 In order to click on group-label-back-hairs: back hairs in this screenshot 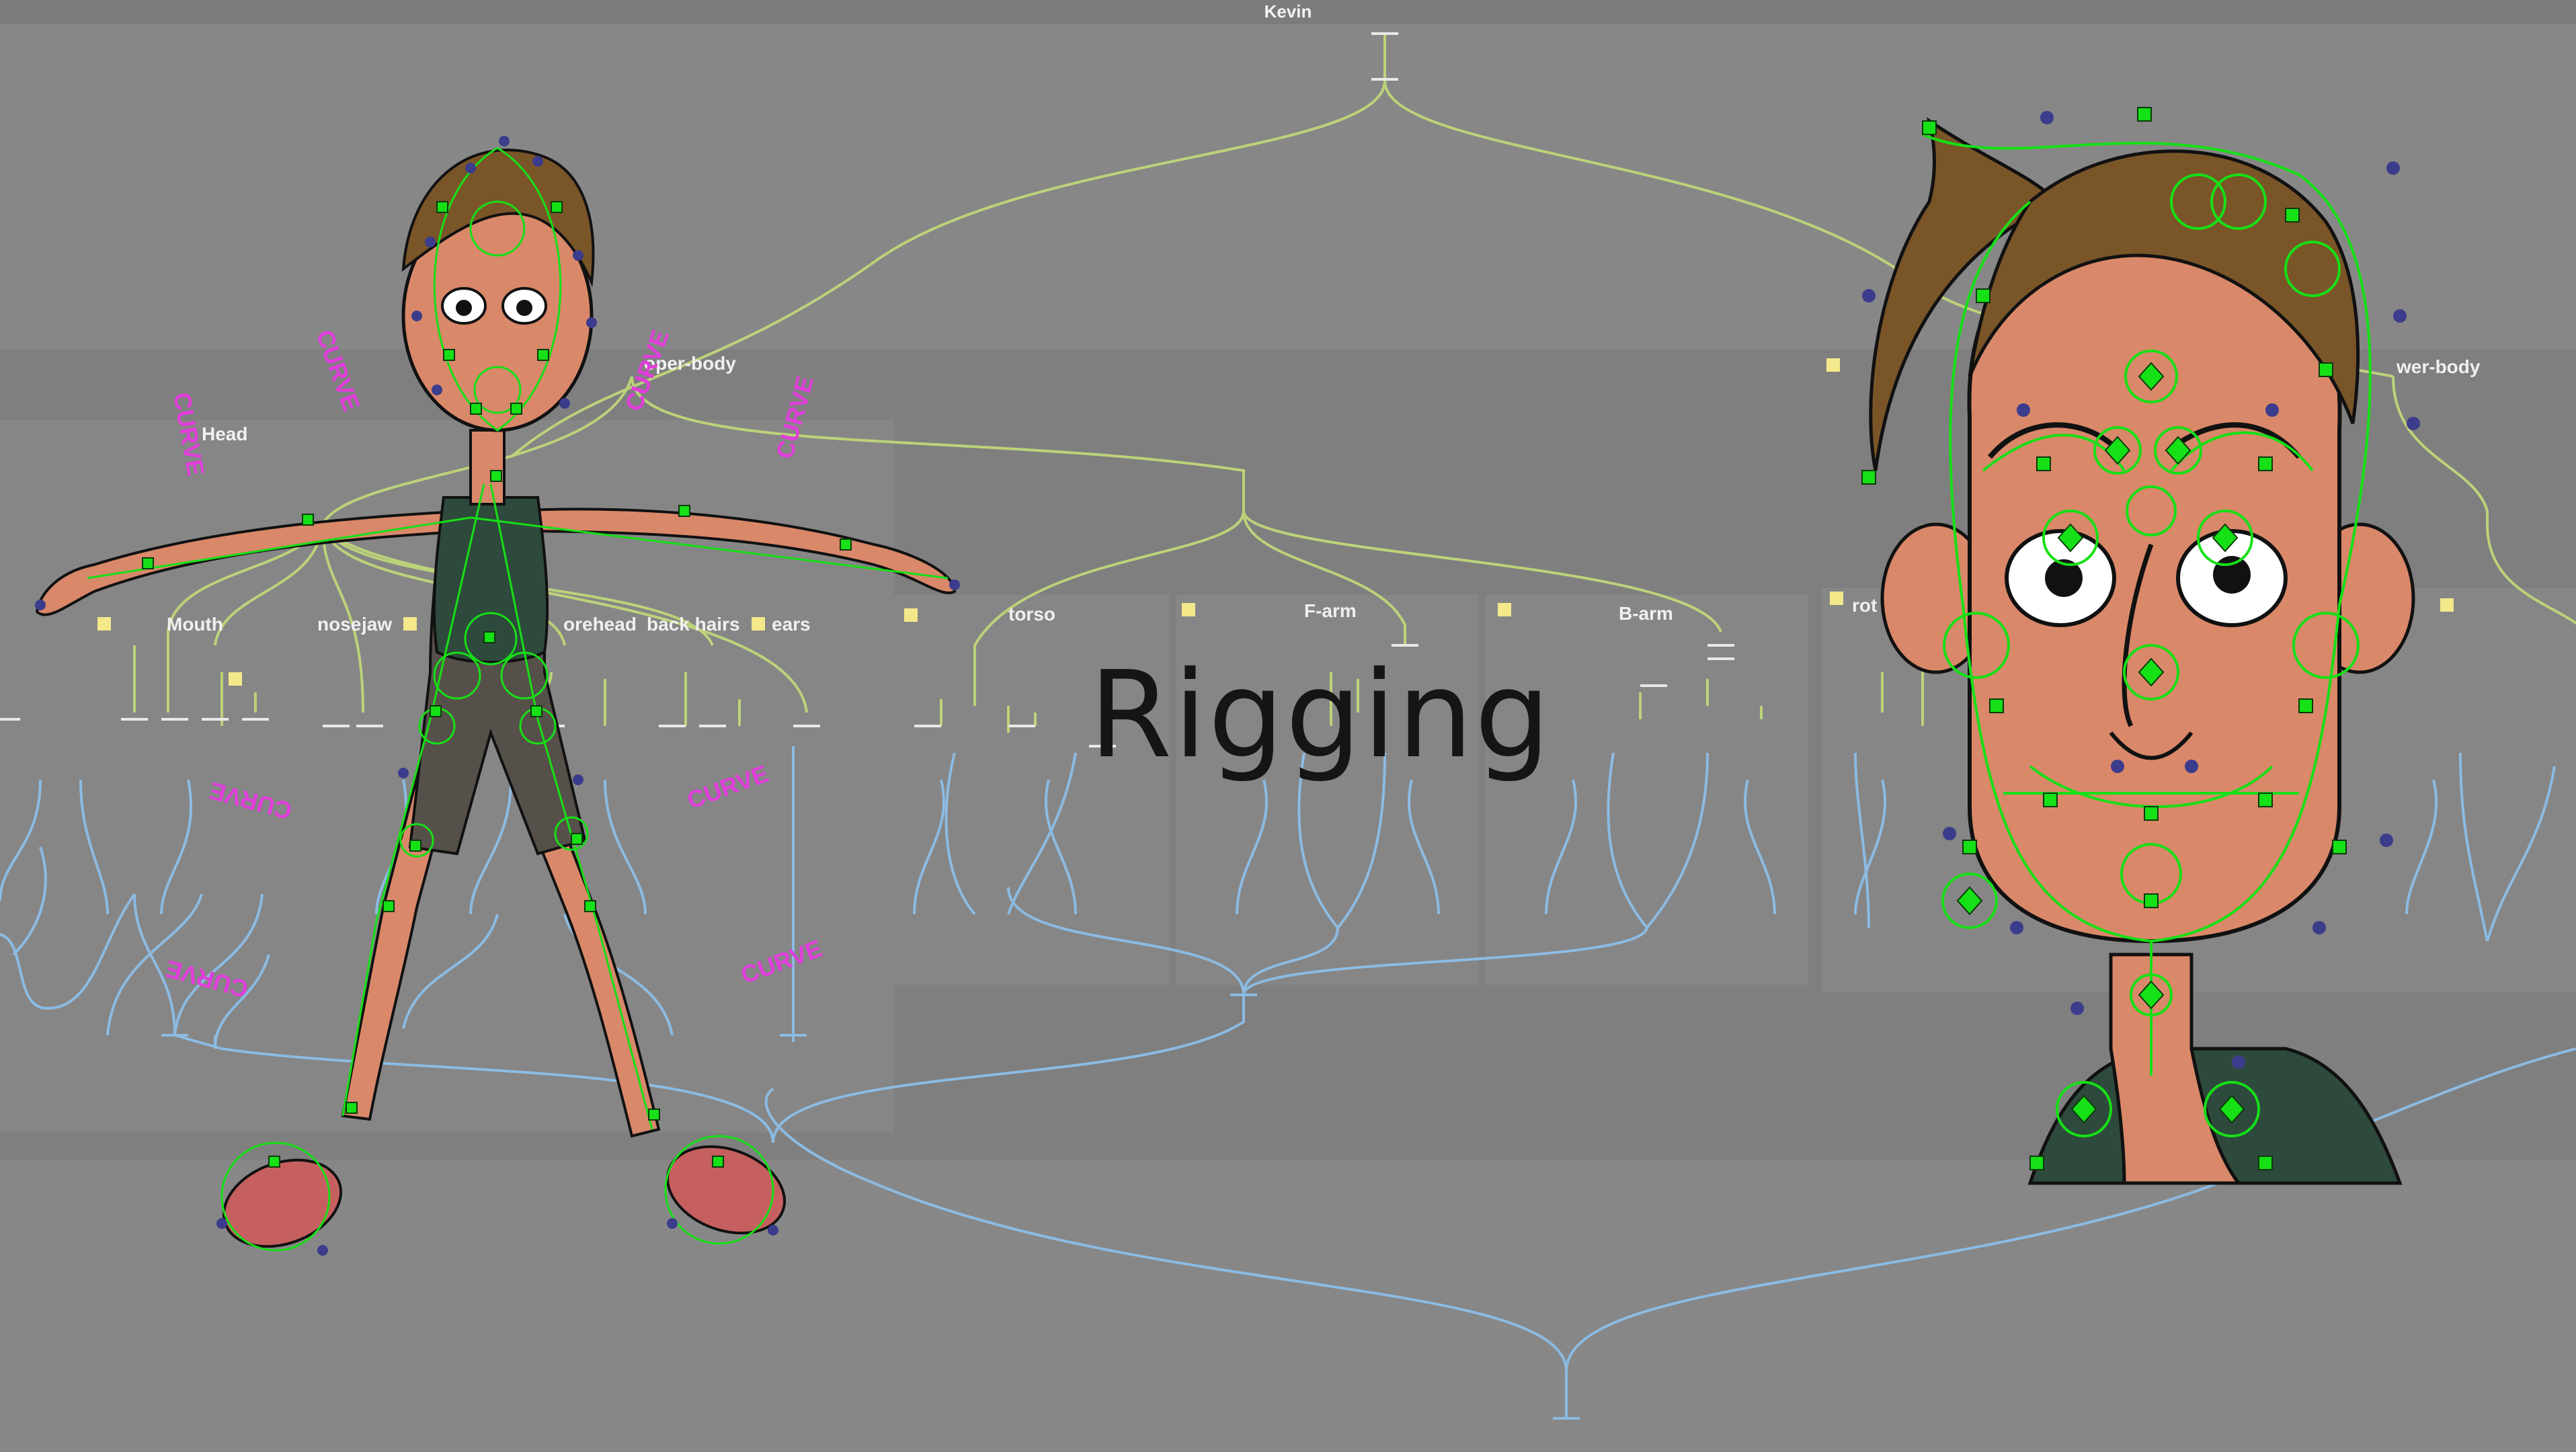, I will do `click(693, 624)`.